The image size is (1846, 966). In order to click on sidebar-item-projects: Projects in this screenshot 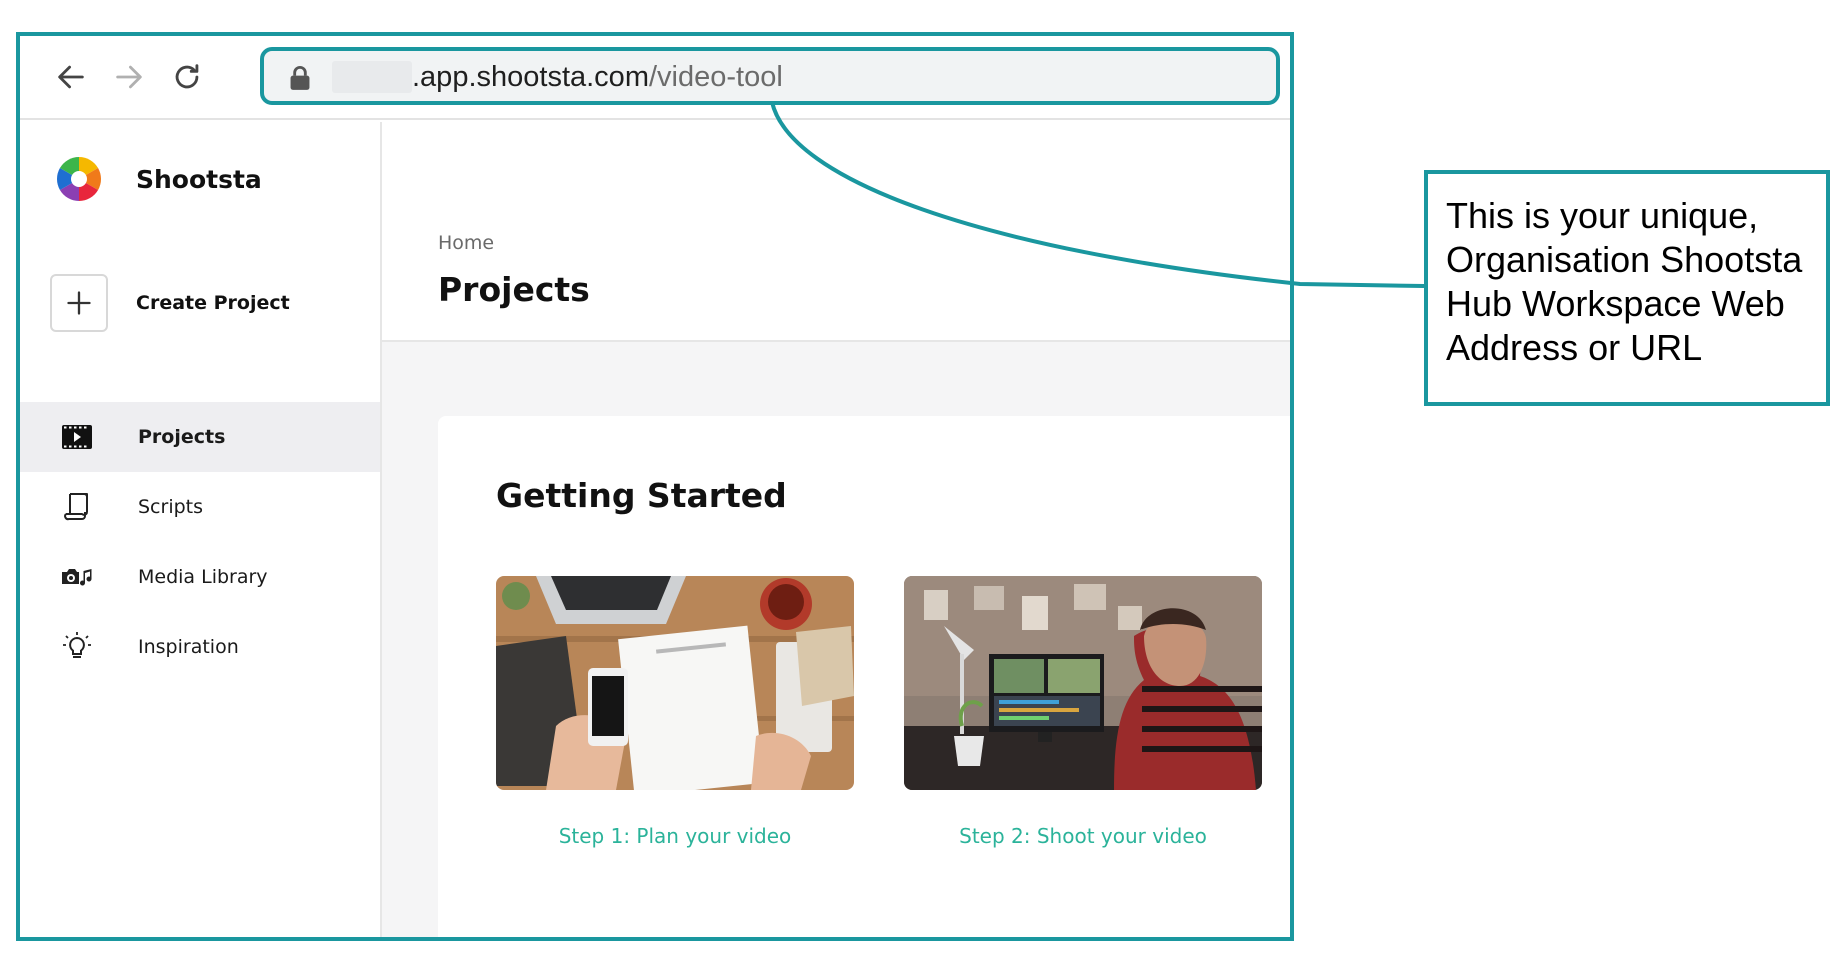, I will do `click(200, 437)`.